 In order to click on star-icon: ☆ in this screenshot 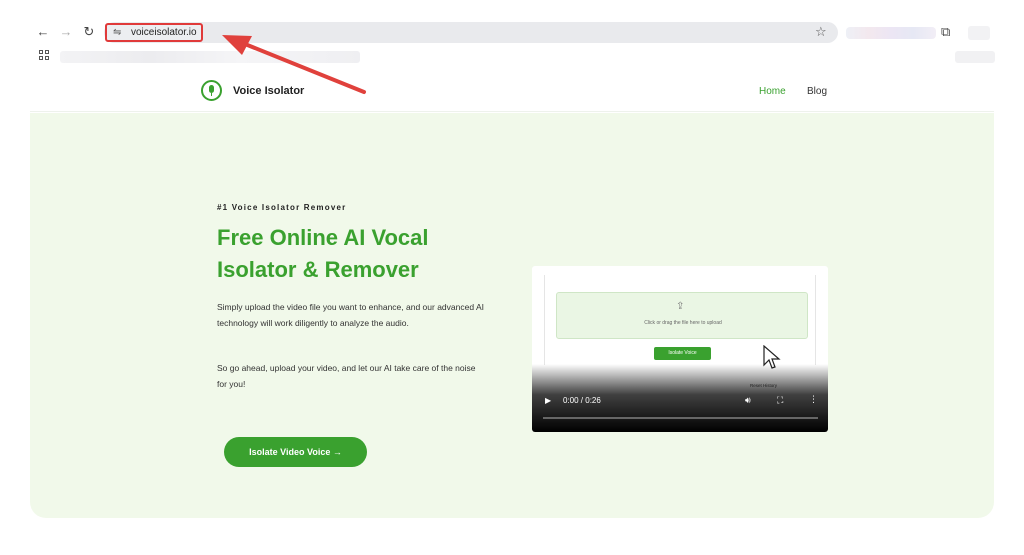, I will do `click(821, 32)`.